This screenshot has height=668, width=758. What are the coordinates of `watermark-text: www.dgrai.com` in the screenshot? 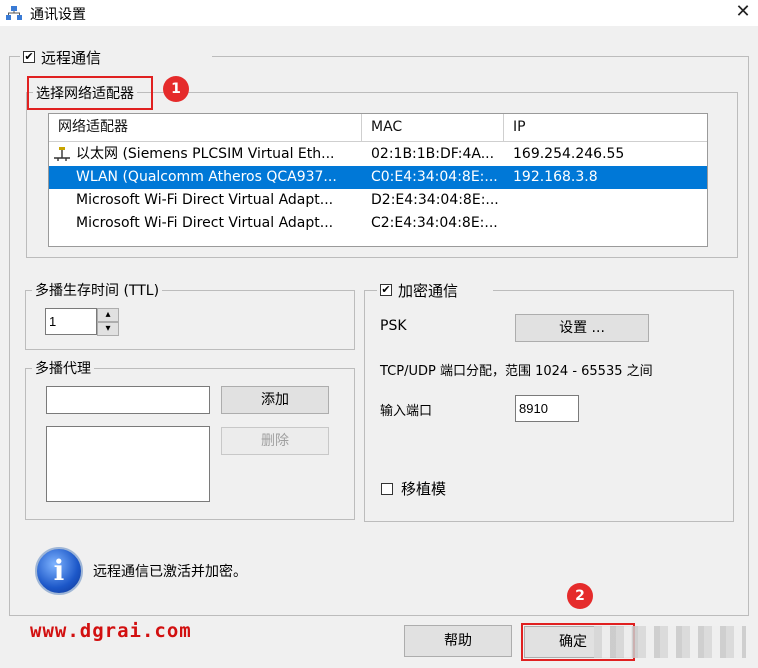 It's located at (111, 631).